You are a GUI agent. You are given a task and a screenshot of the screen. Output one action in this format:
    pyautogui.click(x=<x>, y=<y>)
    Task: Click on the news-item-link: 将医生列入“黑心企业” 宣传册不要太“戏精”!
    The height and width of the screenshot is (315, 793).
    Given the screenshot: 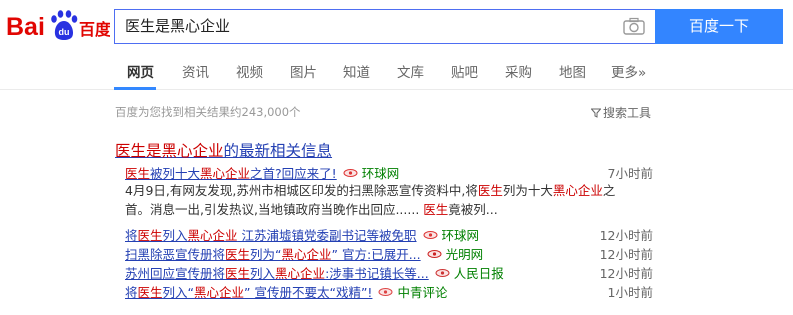 What is the action you would take?
    pyautogui.click(x=248, y=292)
    